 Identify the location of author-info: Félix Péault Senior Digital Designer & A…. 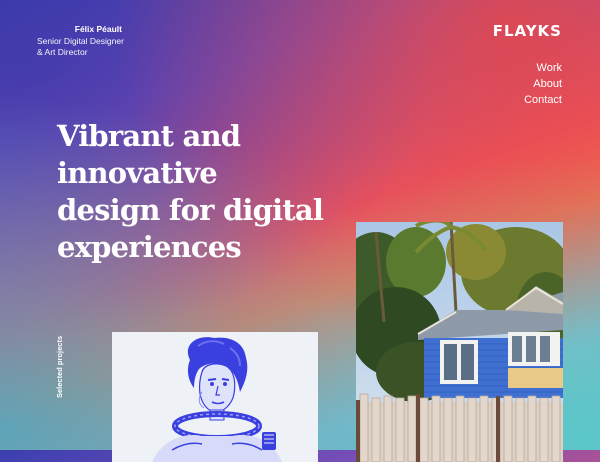
(80, 41).